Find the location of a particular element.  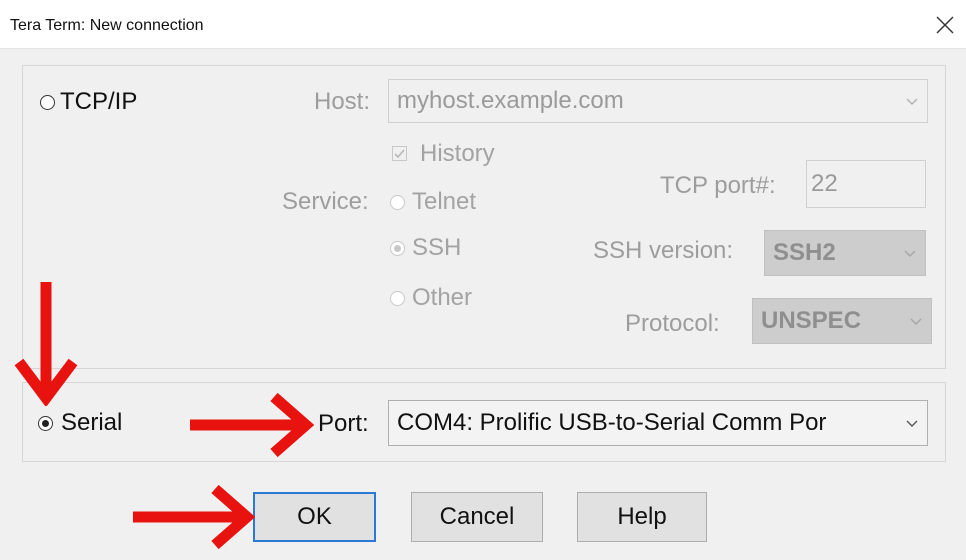

ssh-version-label: SSH version: is located at coordinates (663, 250).